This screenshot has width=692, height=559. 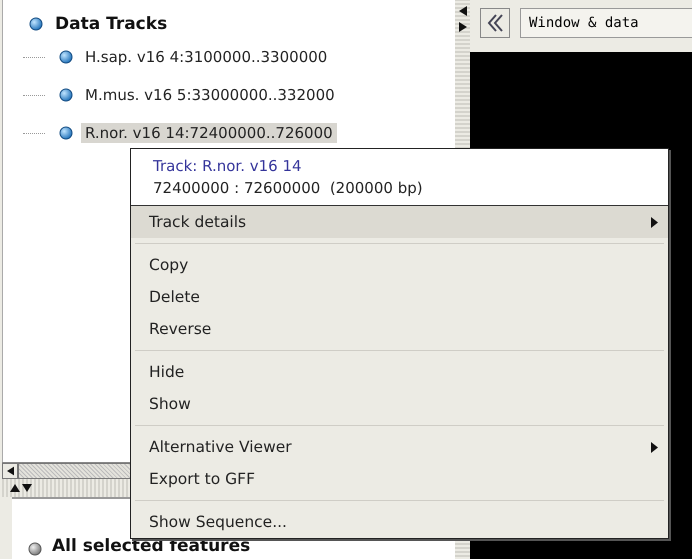 What do you see at coordinates (228, 166) in the screenshot?
I see `track-title: Track: R.nor. v16 14` at bounding box center [228, 166].